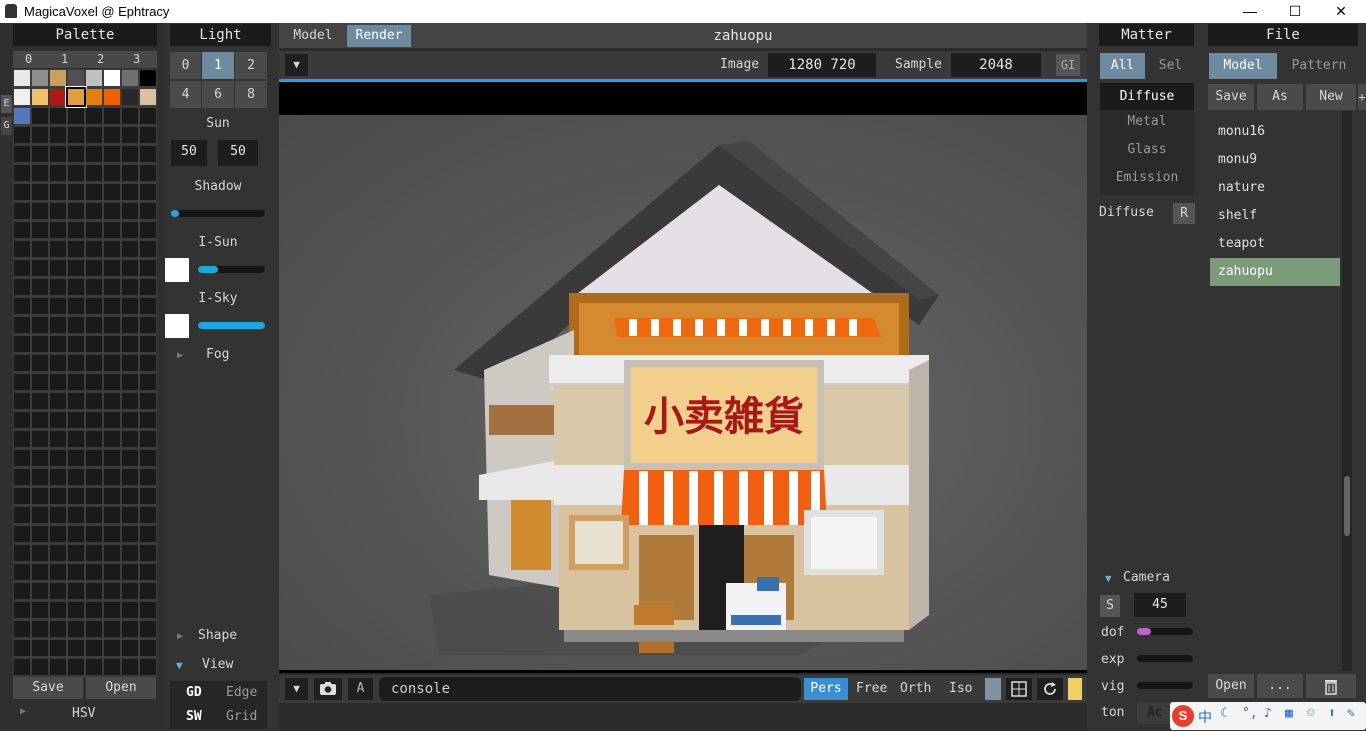  What do you see at coordinates (218, 94) in the screenshot?
I see `light-slot-6: 6` at bounding box center [218, 94].